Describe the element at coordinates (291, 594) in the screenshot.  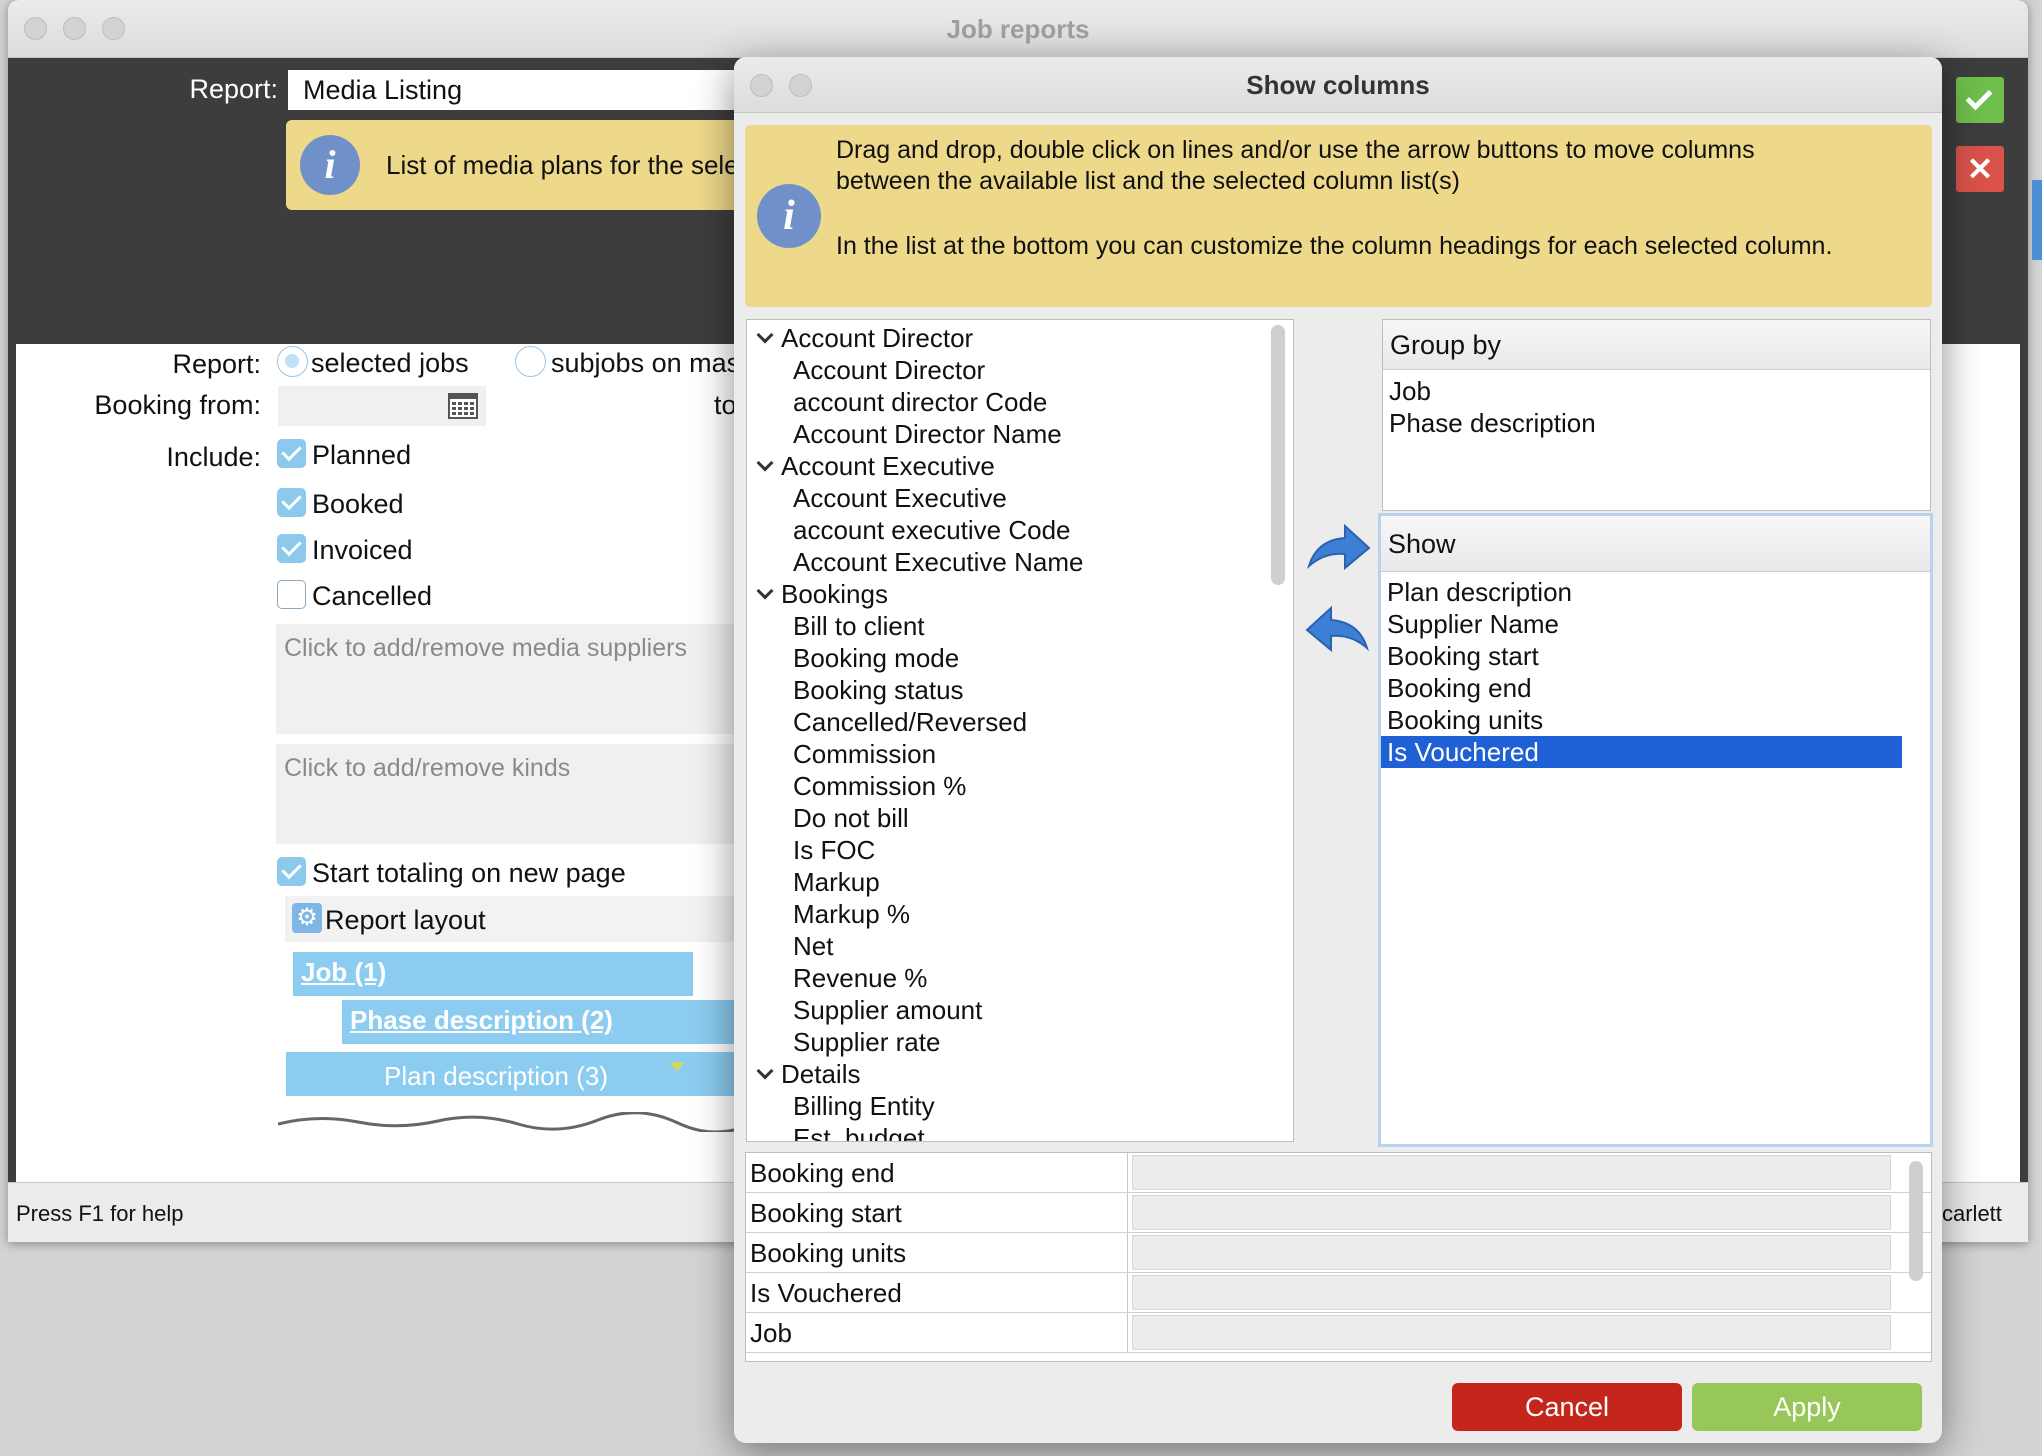
I see `cancelled-checkbox` at that location.